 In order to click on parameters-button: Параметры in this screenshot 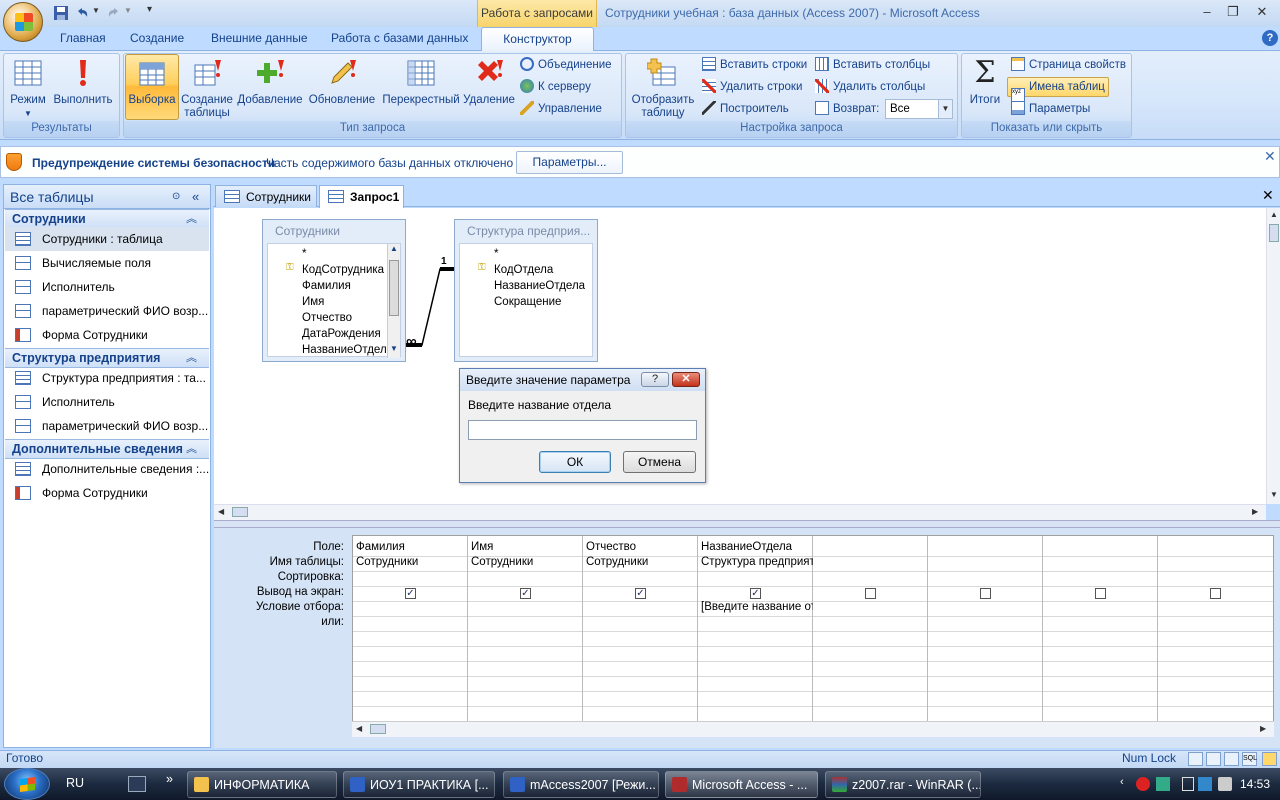, I will do `click(1050, 109)`.